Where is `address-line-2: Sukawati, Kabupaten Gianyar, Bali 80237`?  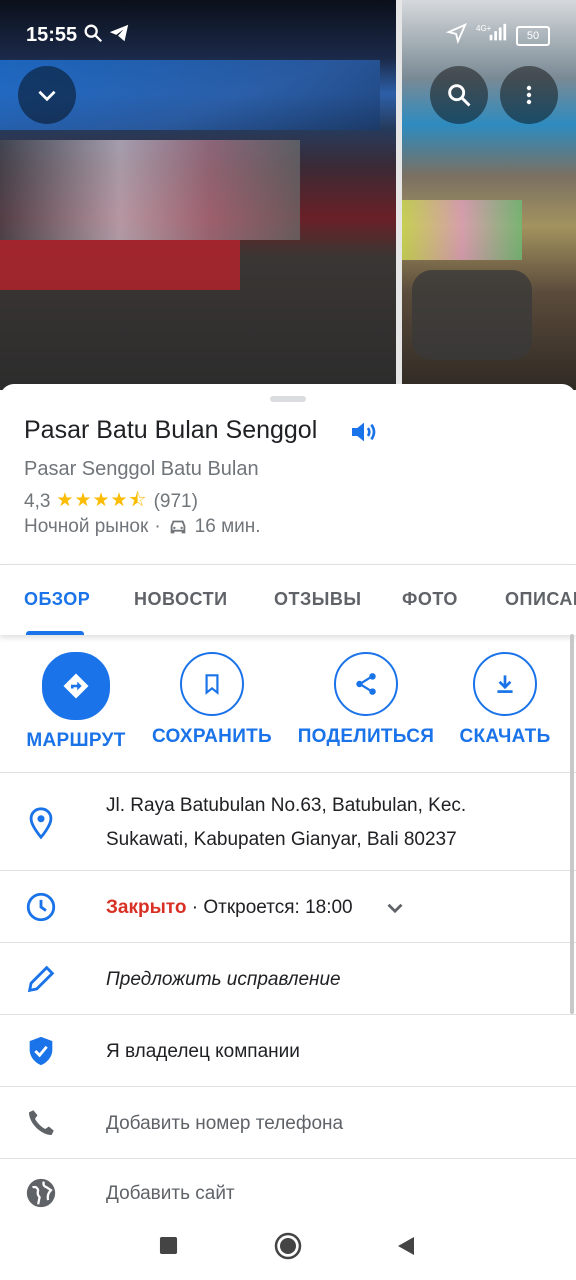
address-line-2: Sukawati, Kabupaten Gianyar, Bali 80237 is located at coordinates (281, 839).